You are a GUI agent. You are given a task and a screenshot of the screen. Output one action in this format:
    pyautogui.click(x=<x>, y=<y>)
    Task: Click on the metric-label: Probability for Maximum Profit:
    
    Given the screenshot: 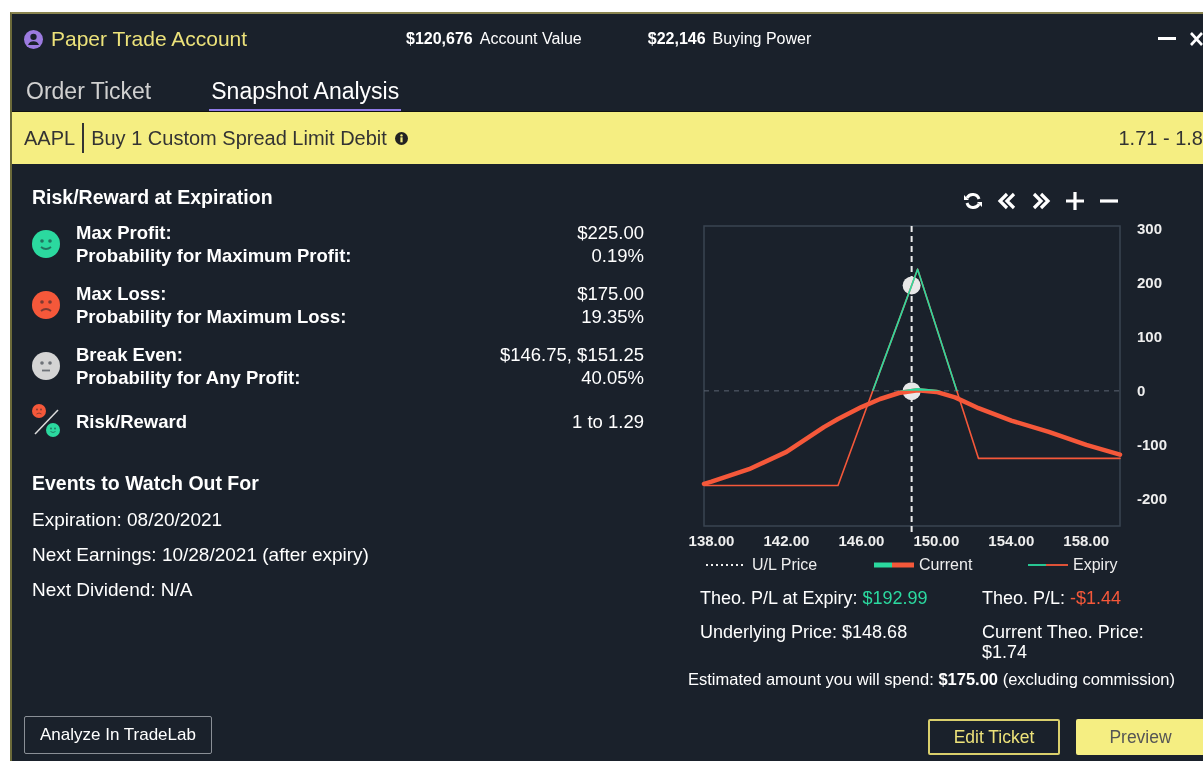 What is the action you would take?
    pyautogui.click(x=214, y=255)
    